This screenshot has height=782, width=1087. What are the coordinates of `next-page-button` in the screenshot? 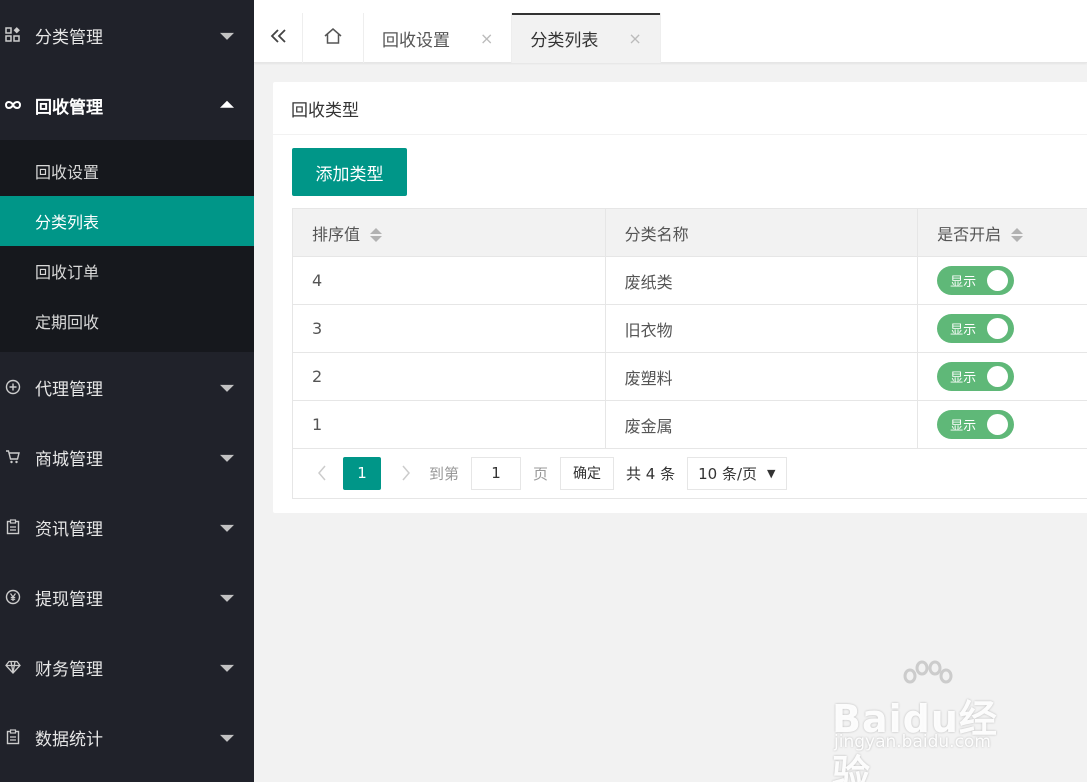 It's located at (406, 473).